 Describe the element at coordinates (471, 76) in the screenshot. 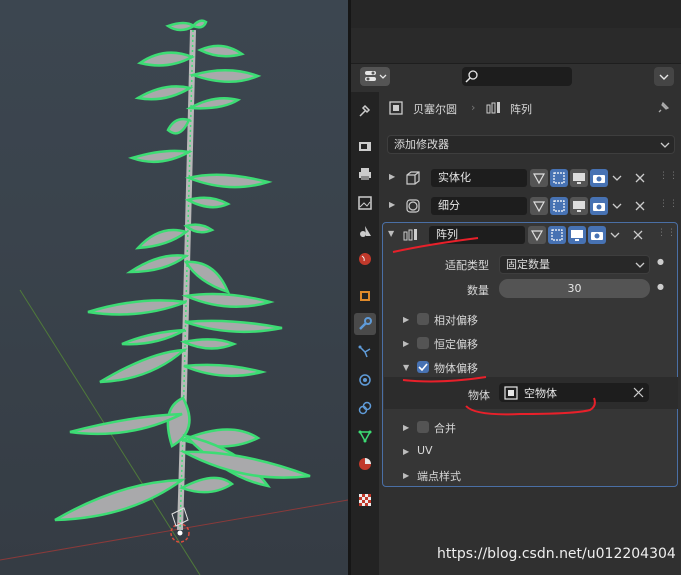

I see `search-icon` at that location.